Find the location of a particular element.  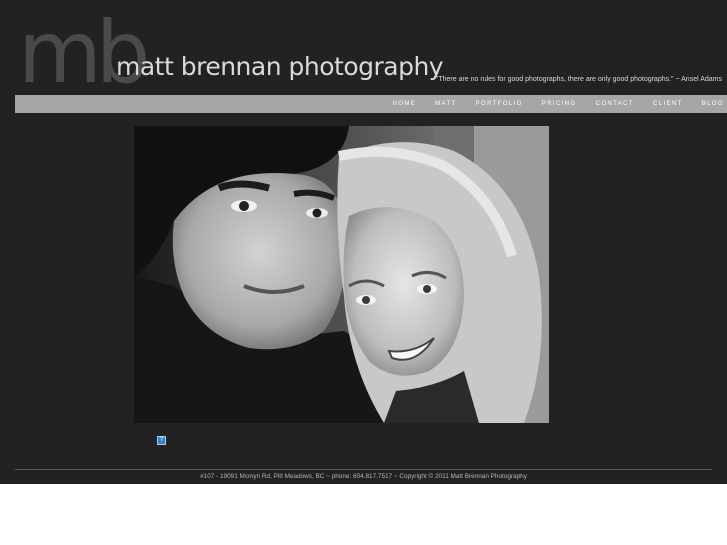

nav-item-client: CLIENT is located at coordinates (668, 104).